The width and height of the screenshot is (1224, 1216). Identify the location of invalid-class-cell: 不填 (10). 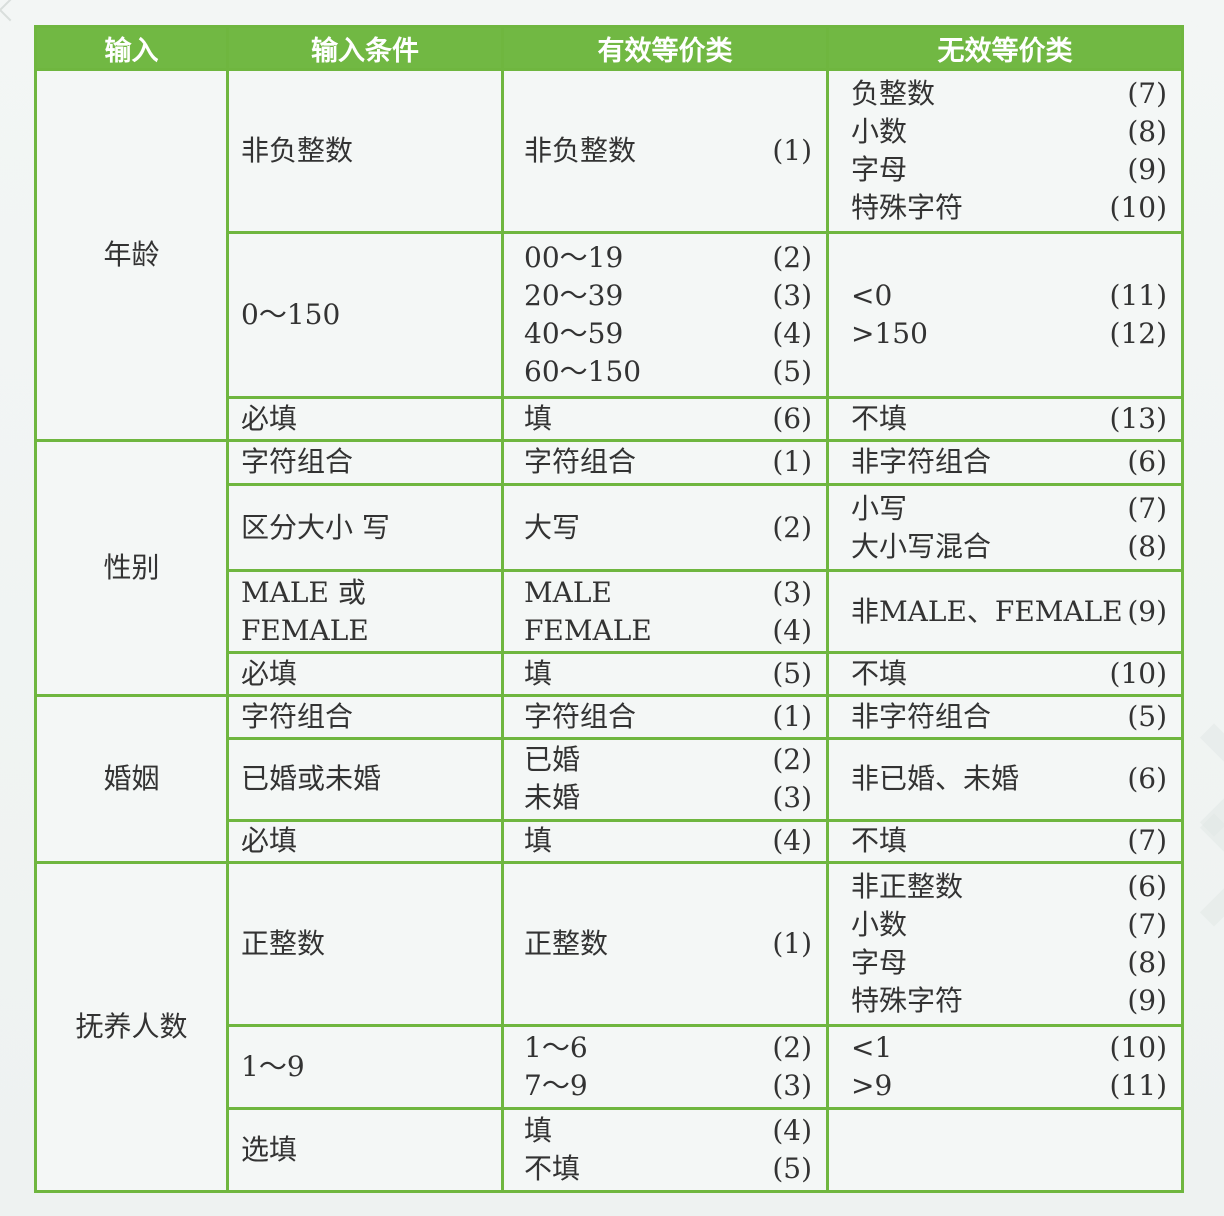
(1005, 674).